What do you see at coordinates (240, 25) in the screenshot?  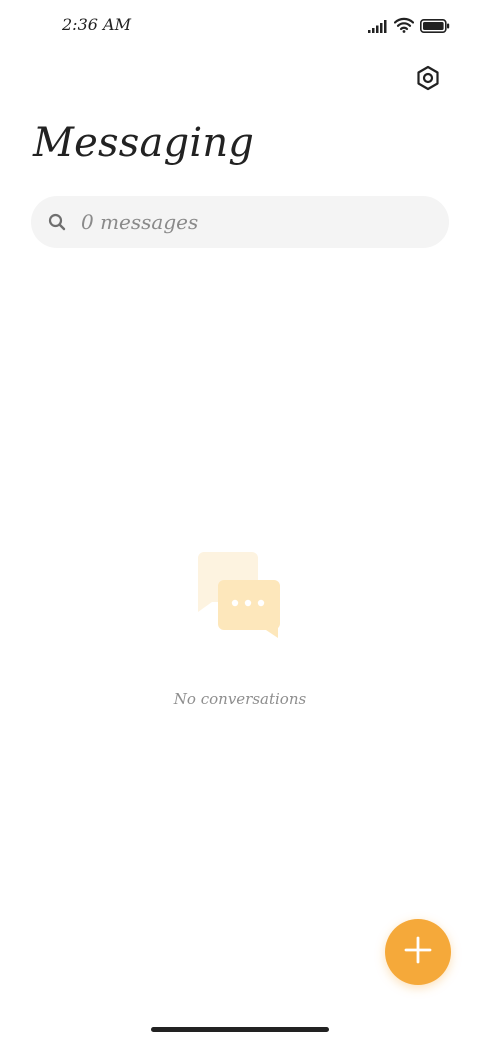 I see `status-bar: 2:36 AM` at bounding box center [240, 25].